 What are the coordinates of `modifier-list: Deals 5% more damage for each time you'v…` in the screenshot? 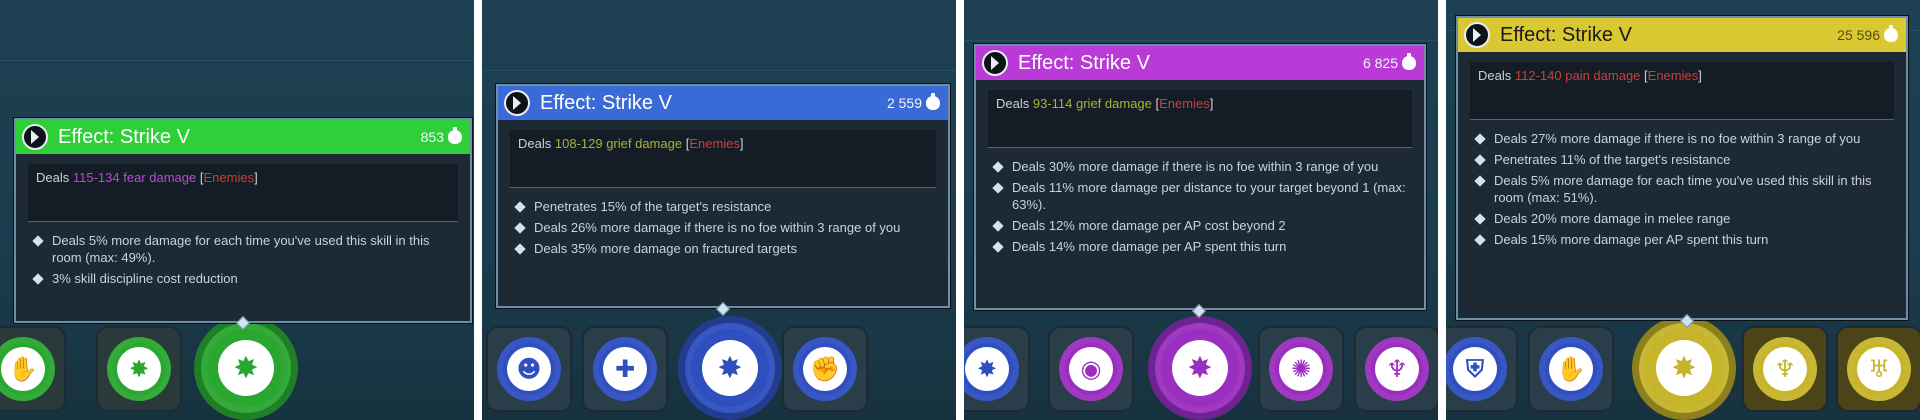 It's located at (243, 260).